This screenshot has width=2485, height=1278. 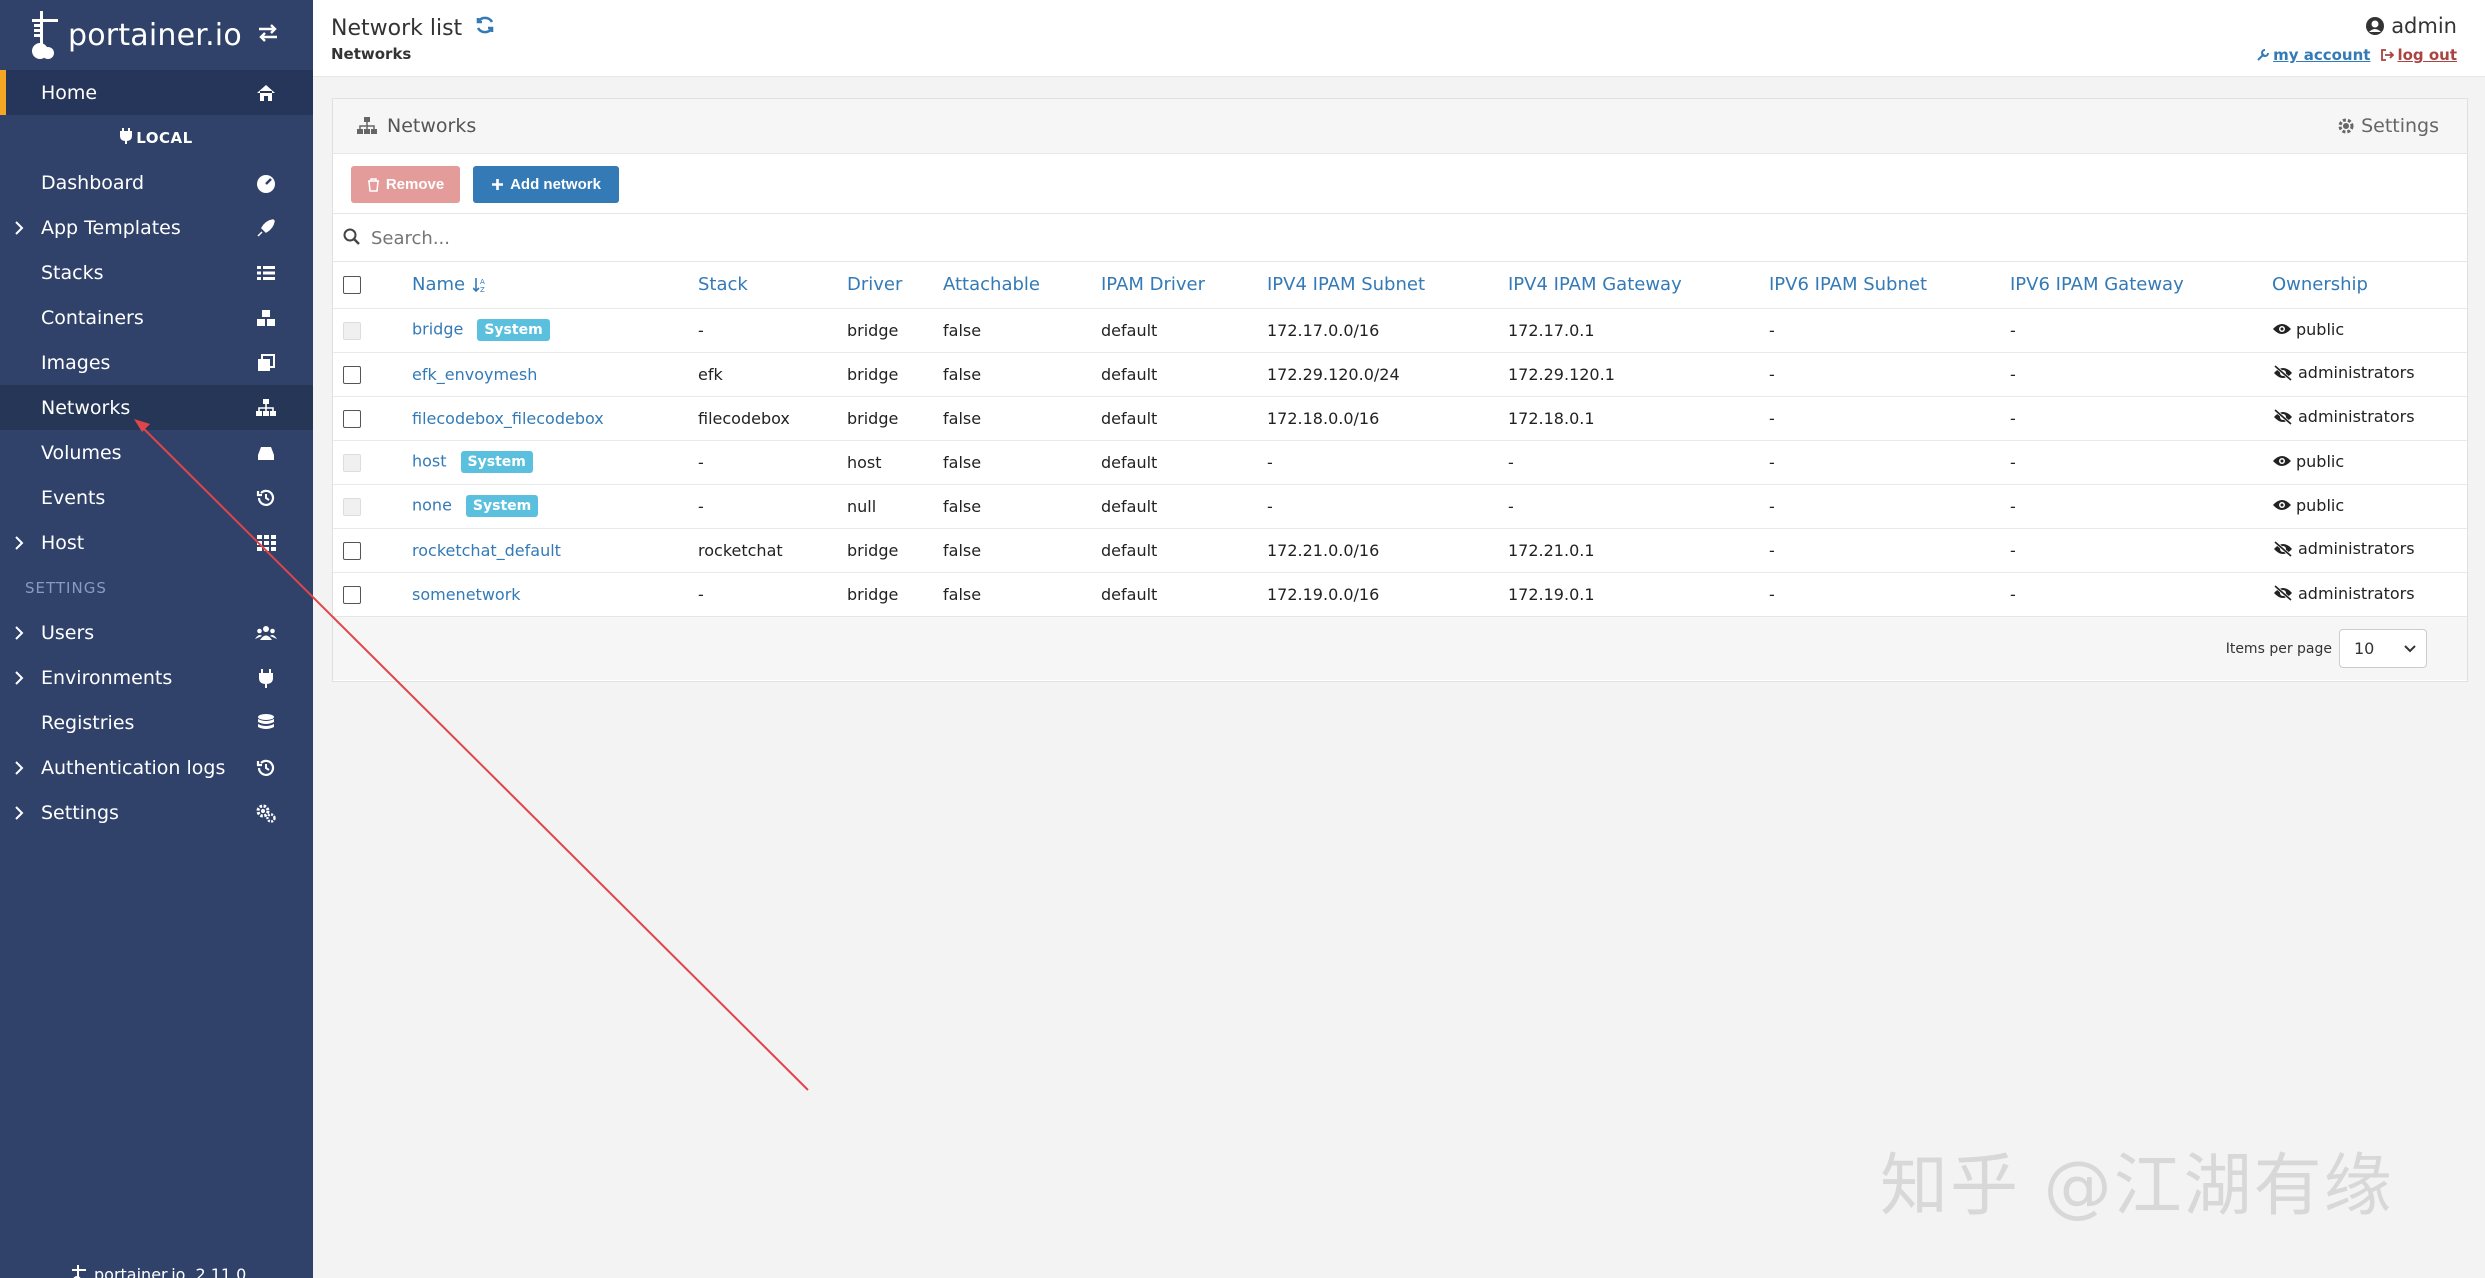 I want to click on sidebar-item-label: Dashboard, so click(x=93, y=182).